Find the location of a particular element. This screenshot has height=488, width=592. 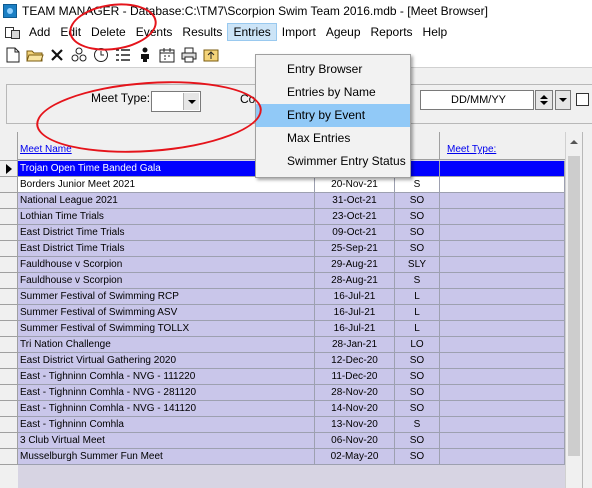

meet-name-cell: Fauldhouse v Scorpion is located at coordinates (166, 264).